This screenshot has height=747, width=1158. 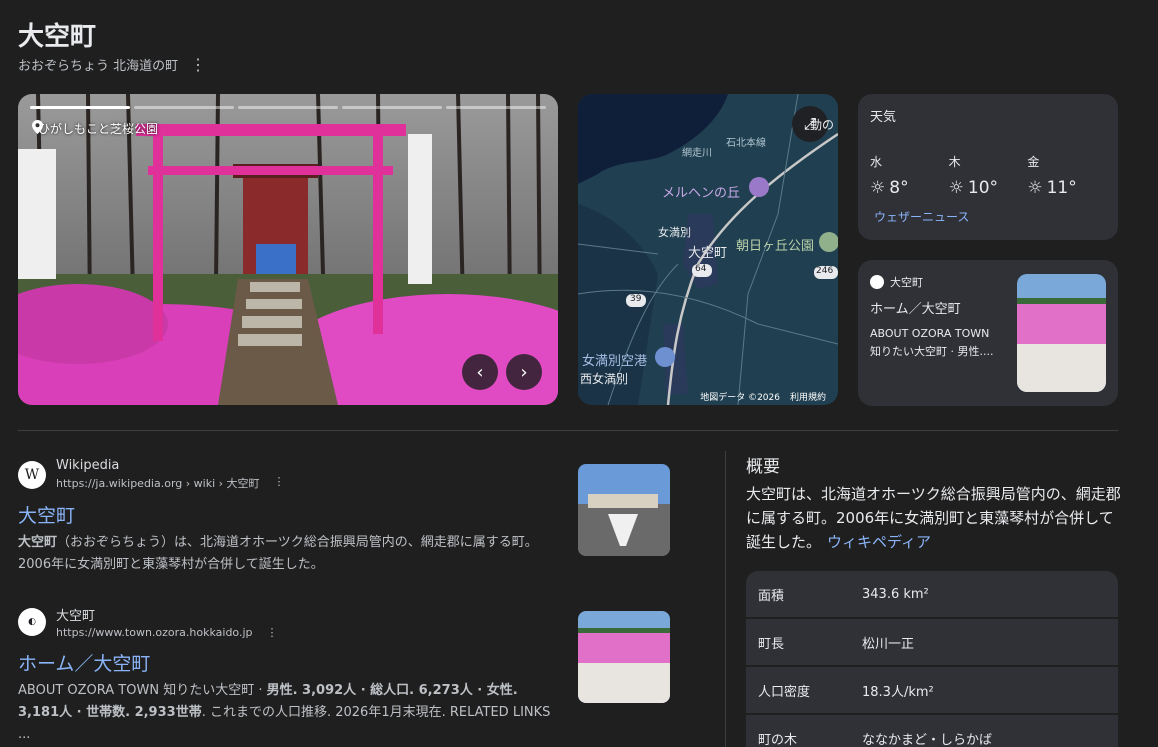 What do you see at coordinates (906, 282) in the screenshot?
I see `site-card-name: 大空町` at bounding box center [906, 282].